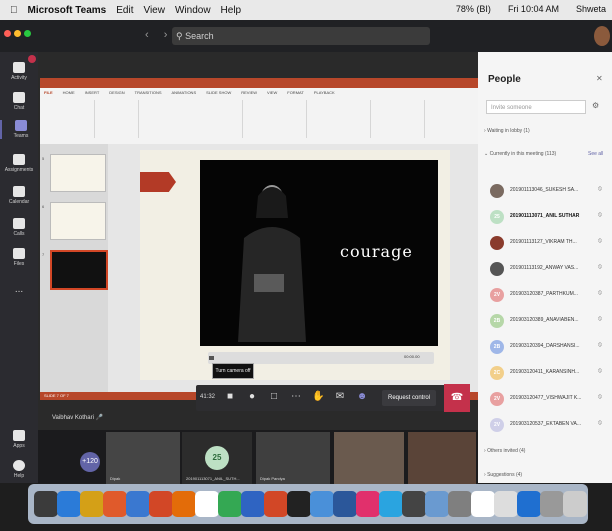 The width and height of the screenshot is (612, 531). Describe the element at coordinates (19, 78) in the screenshot. I see `rail-label: Activity` at that location.